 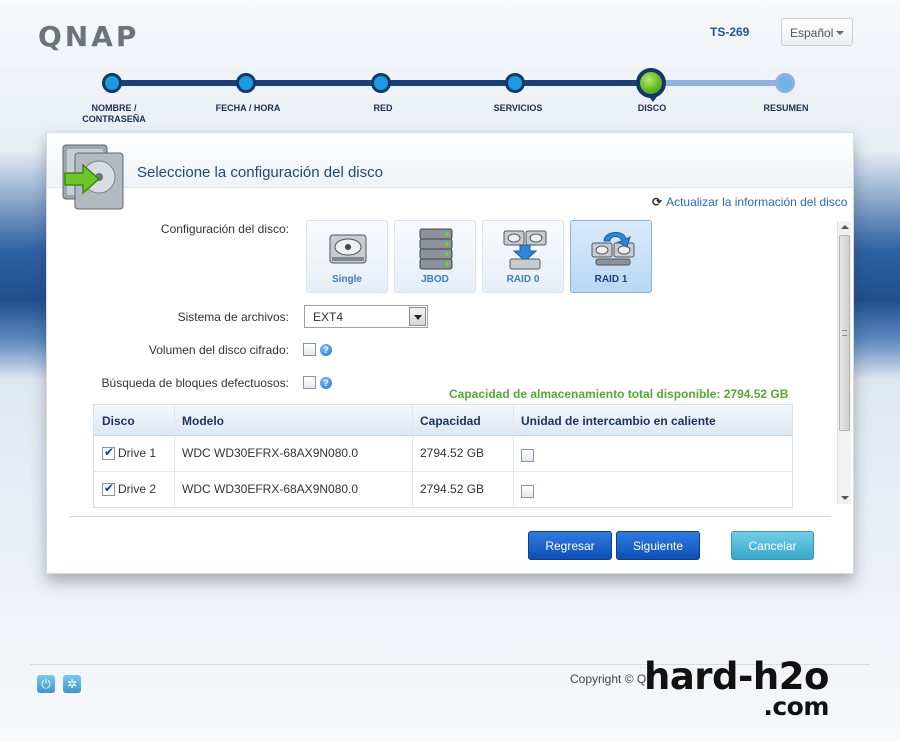 I want to click on step-node-resumen, so click(x=785, y=83).